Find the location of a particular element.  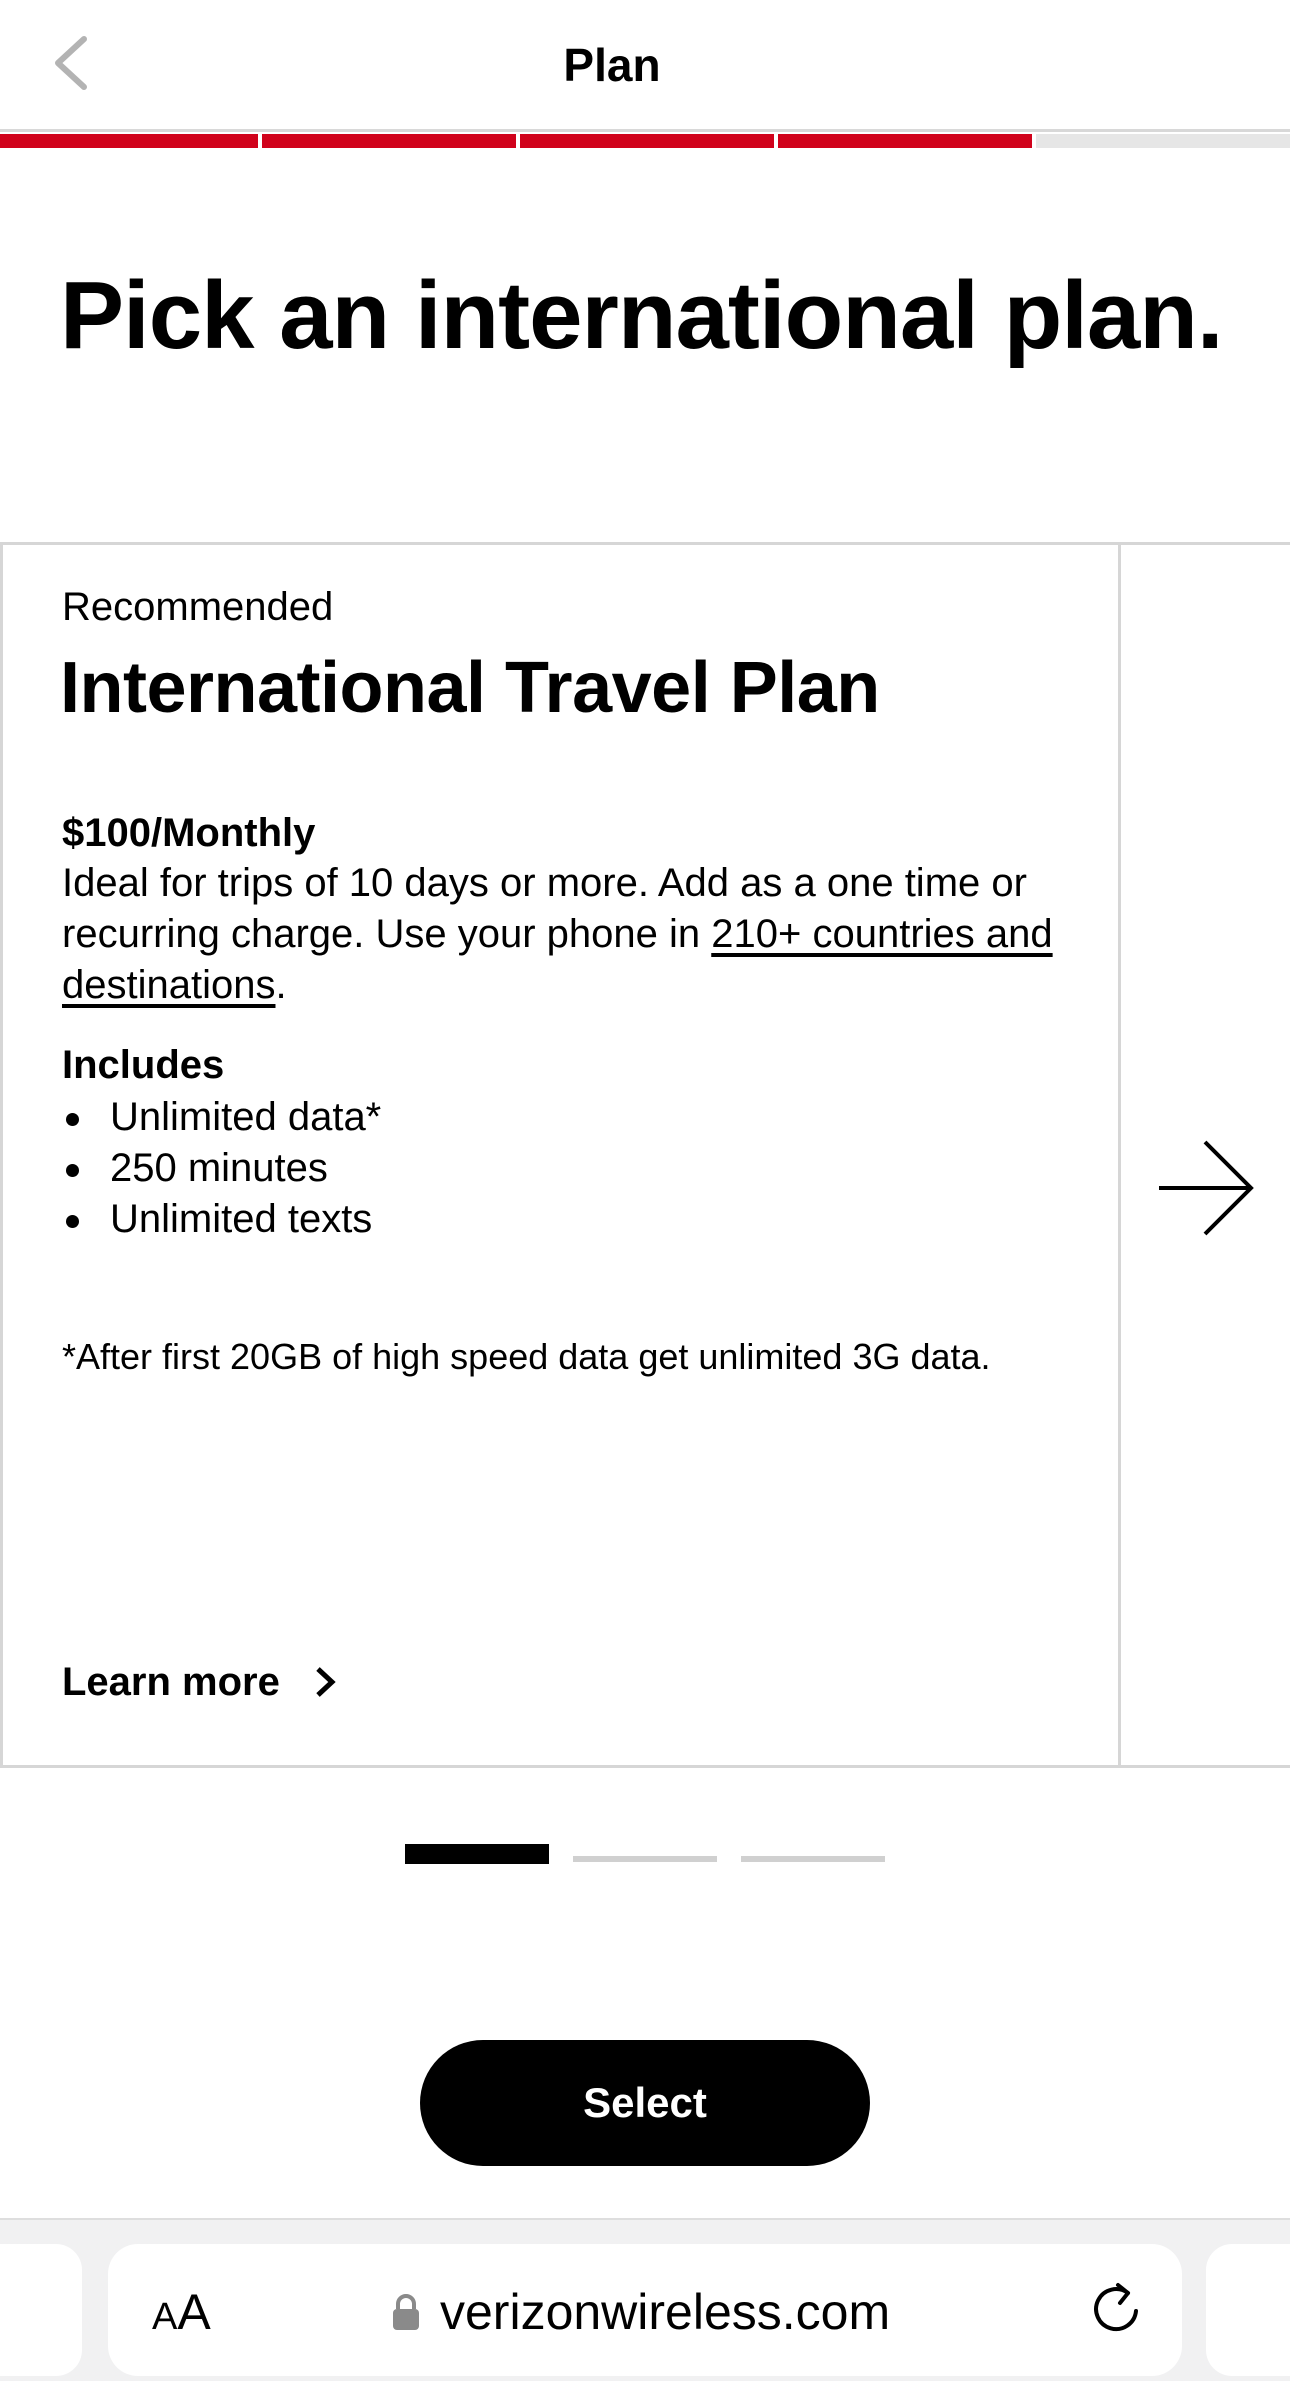

plan-price: $100/Monthly is located at coordinates (189, 833).